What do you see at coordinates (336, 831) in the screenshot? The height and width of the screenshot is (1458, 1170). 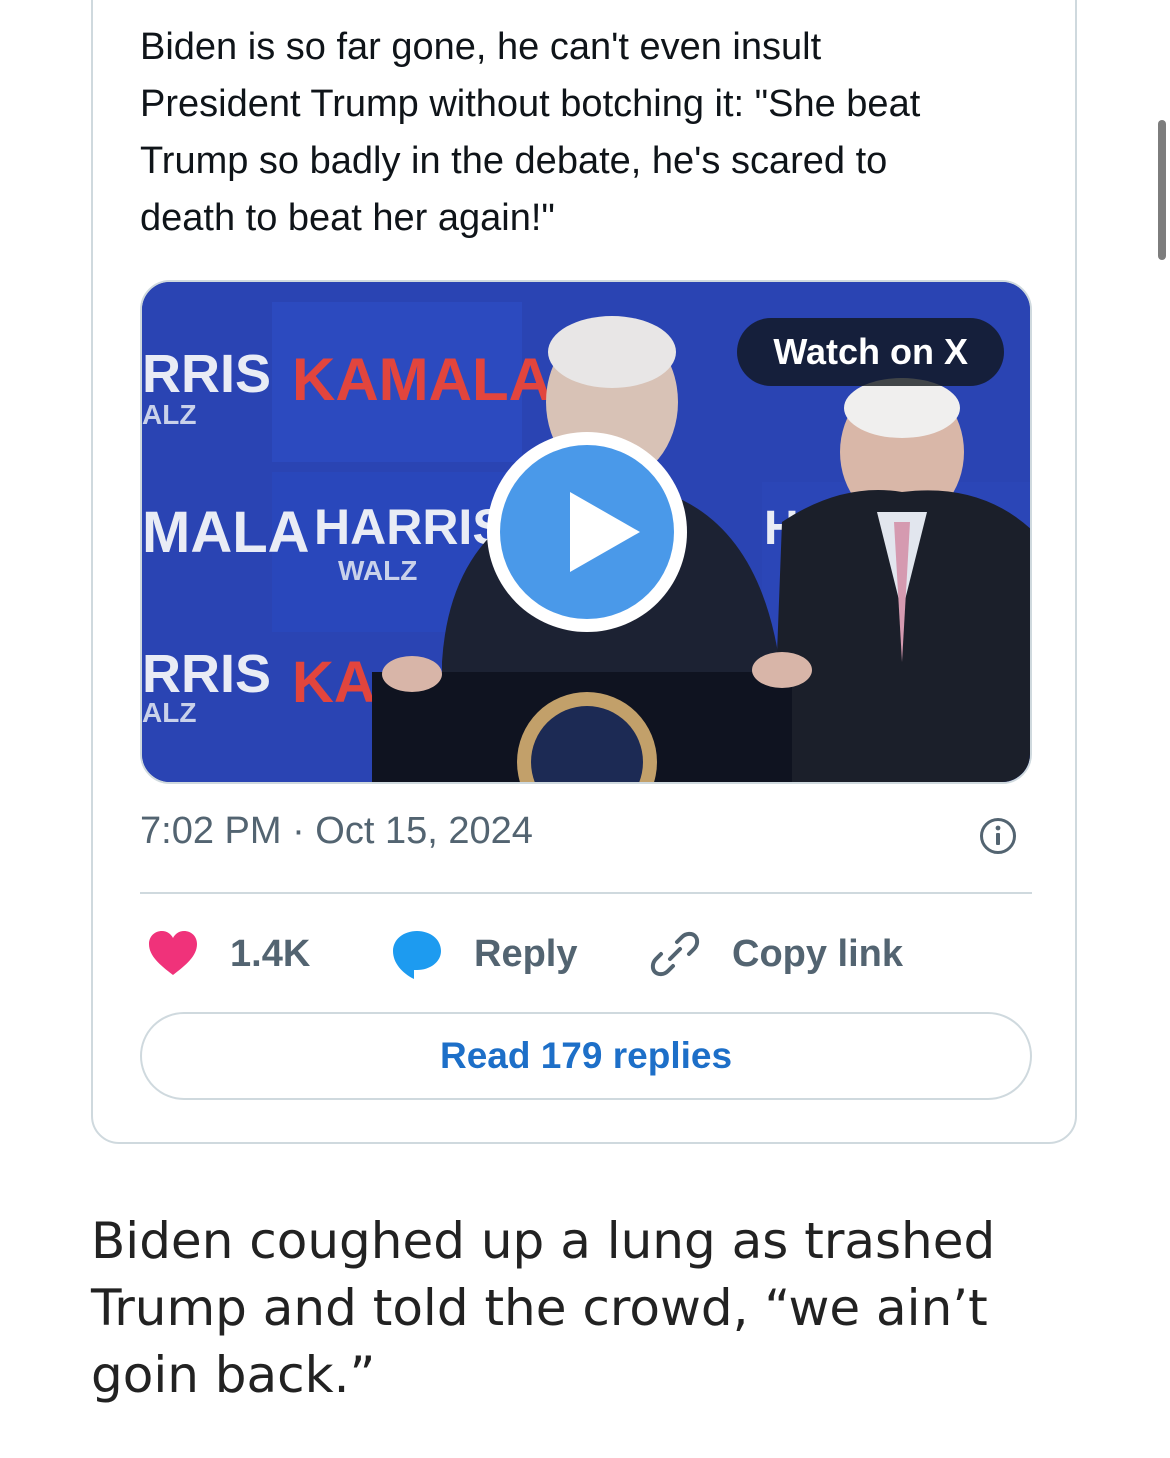 I see `tweet-timestamp: 7:02 PM · Oct 15, 2024` at bounding box center [336, 831].